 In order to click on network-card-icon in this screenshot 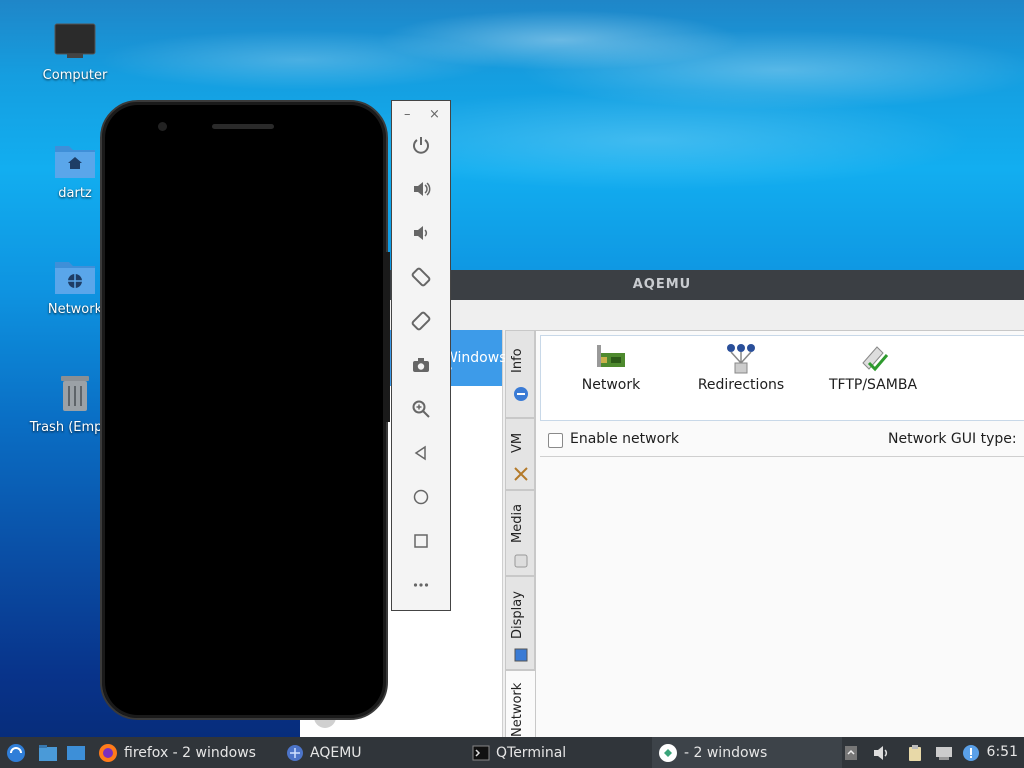, I will do `click(611, 356)`.